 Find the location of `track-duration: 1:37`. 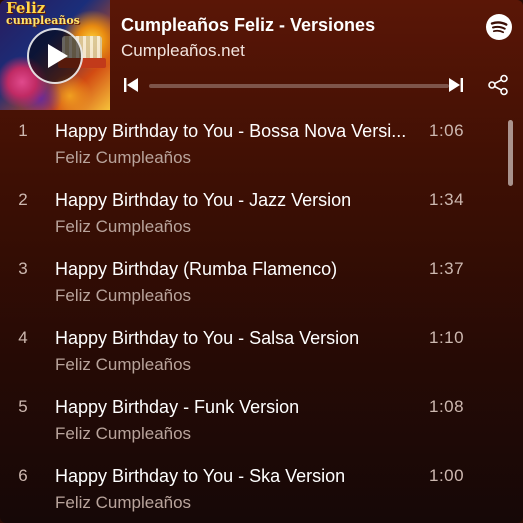

track-duration: 1:37 is located at coordinates (447, 268).